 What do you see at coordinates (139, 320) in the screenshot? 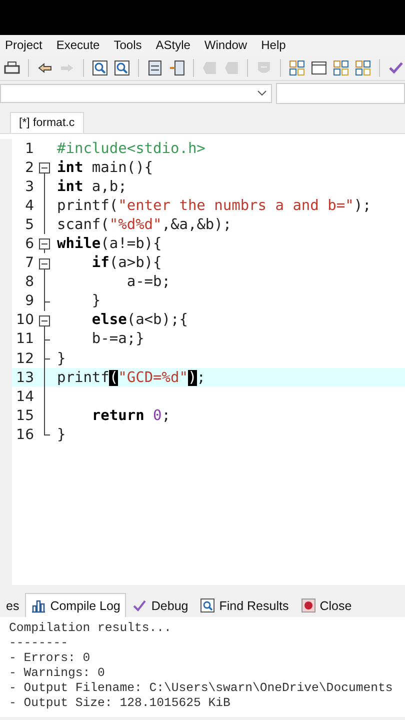
I see `code-text: else(a<b);{` at bounding box center [139, 320].